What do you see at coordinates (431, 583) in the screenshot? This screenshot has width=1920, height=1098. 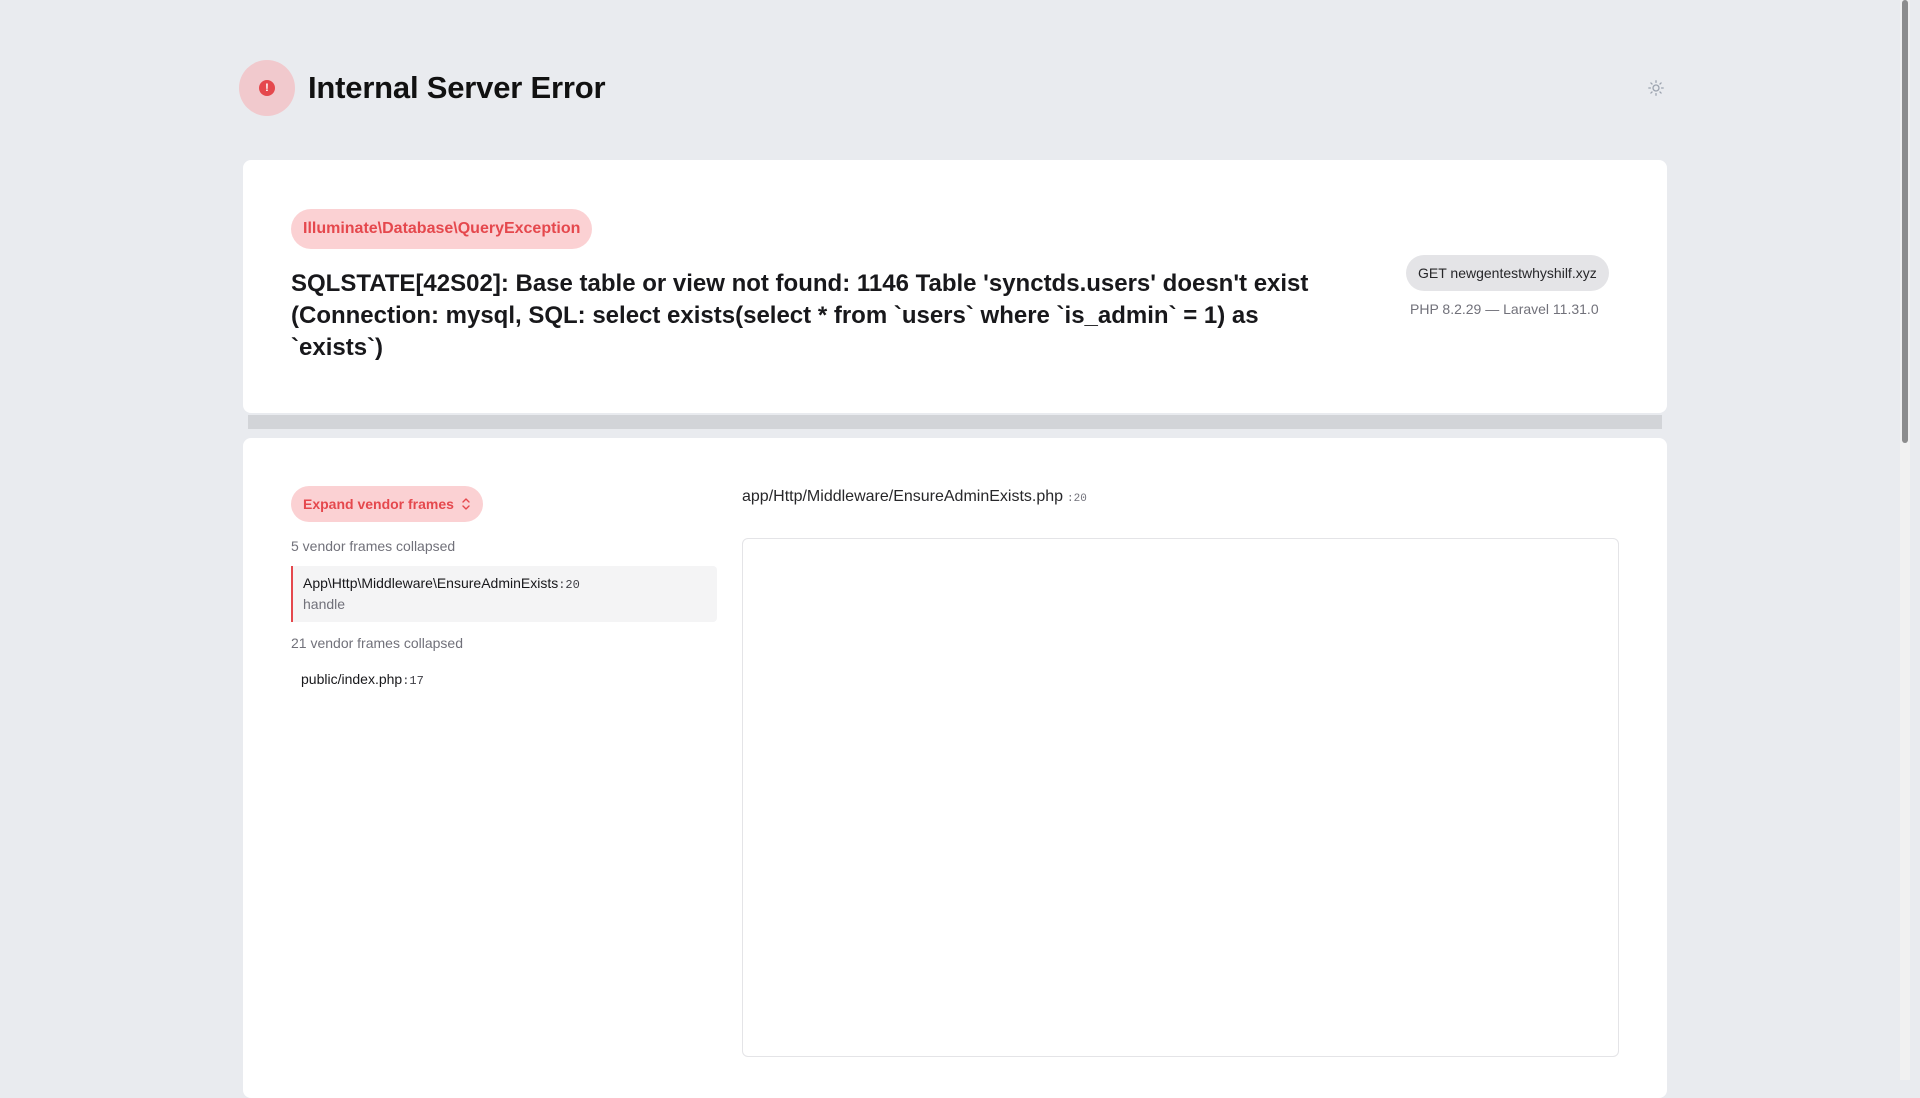 I see `frame-class: App\Http\Middleware\EnsureAdminExists` at bounding box center [431, 583].